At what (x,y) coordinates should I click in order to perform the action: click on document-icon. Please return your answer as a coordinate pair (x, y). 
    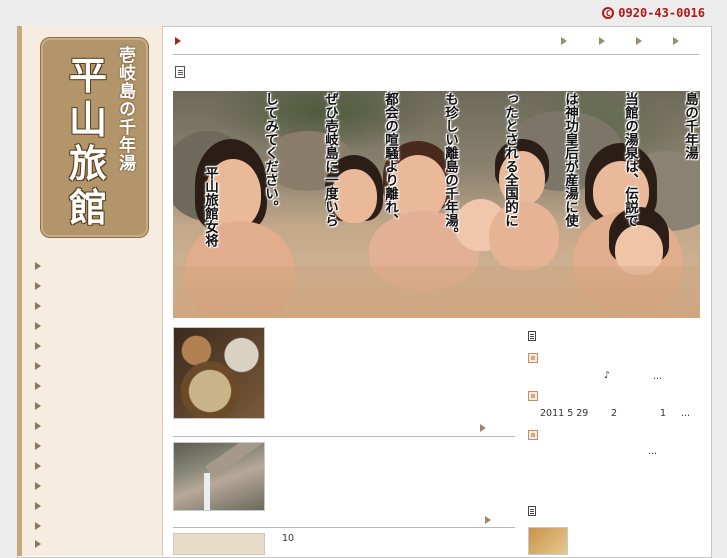
    Looking at the image, I should click on (180, 72).